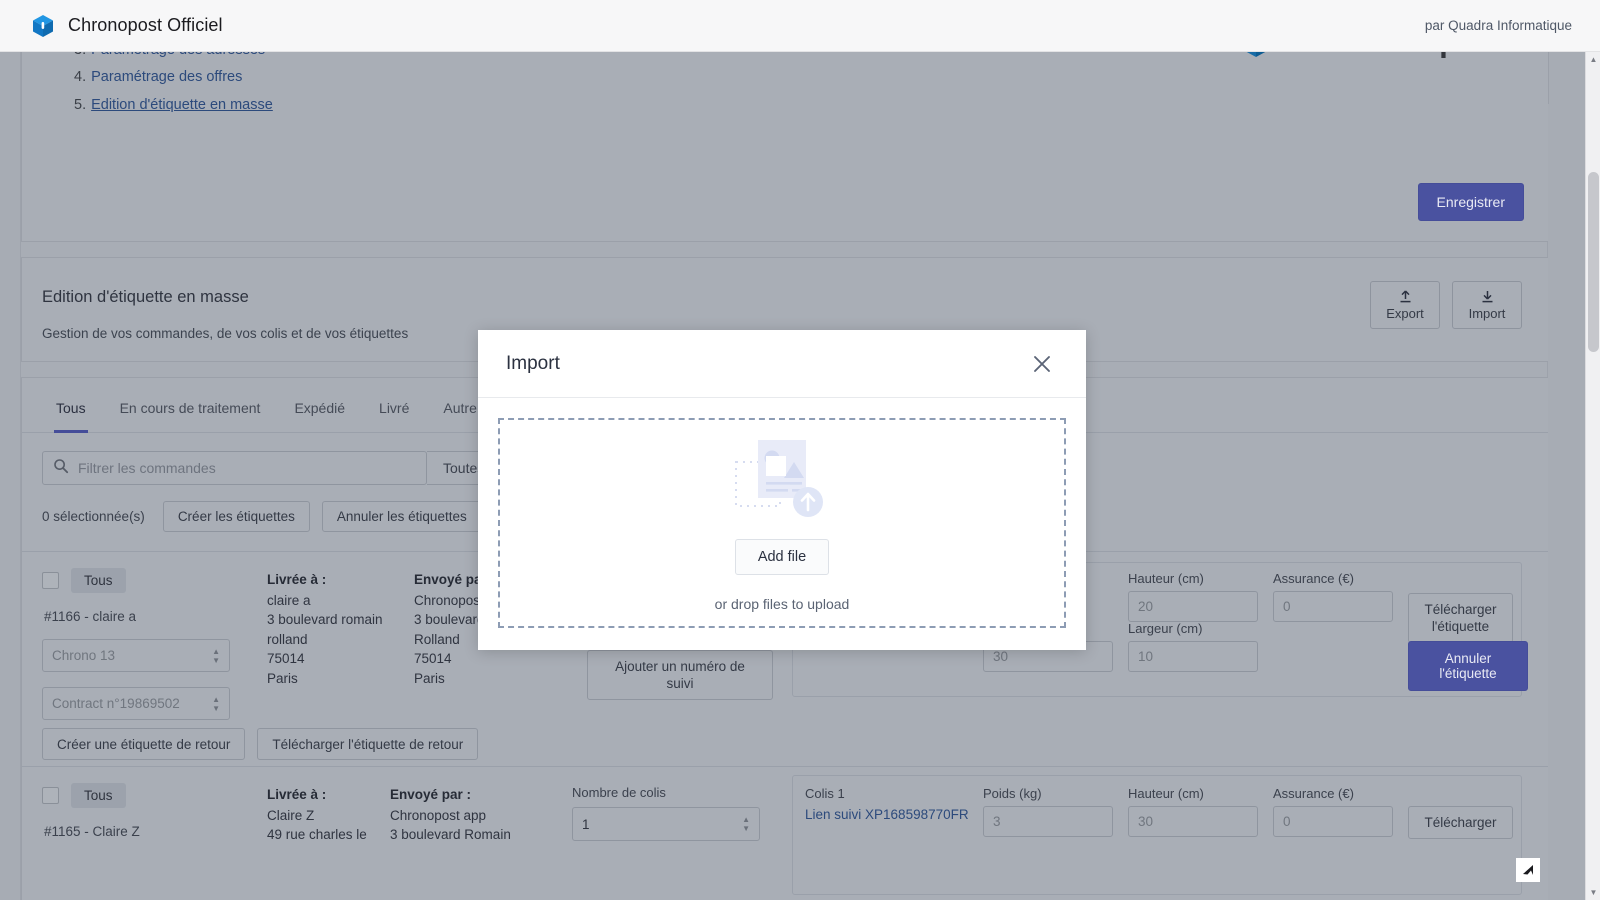 This screenshot has height=900, width=1600. I want to click on search-box, so click(234, 468).